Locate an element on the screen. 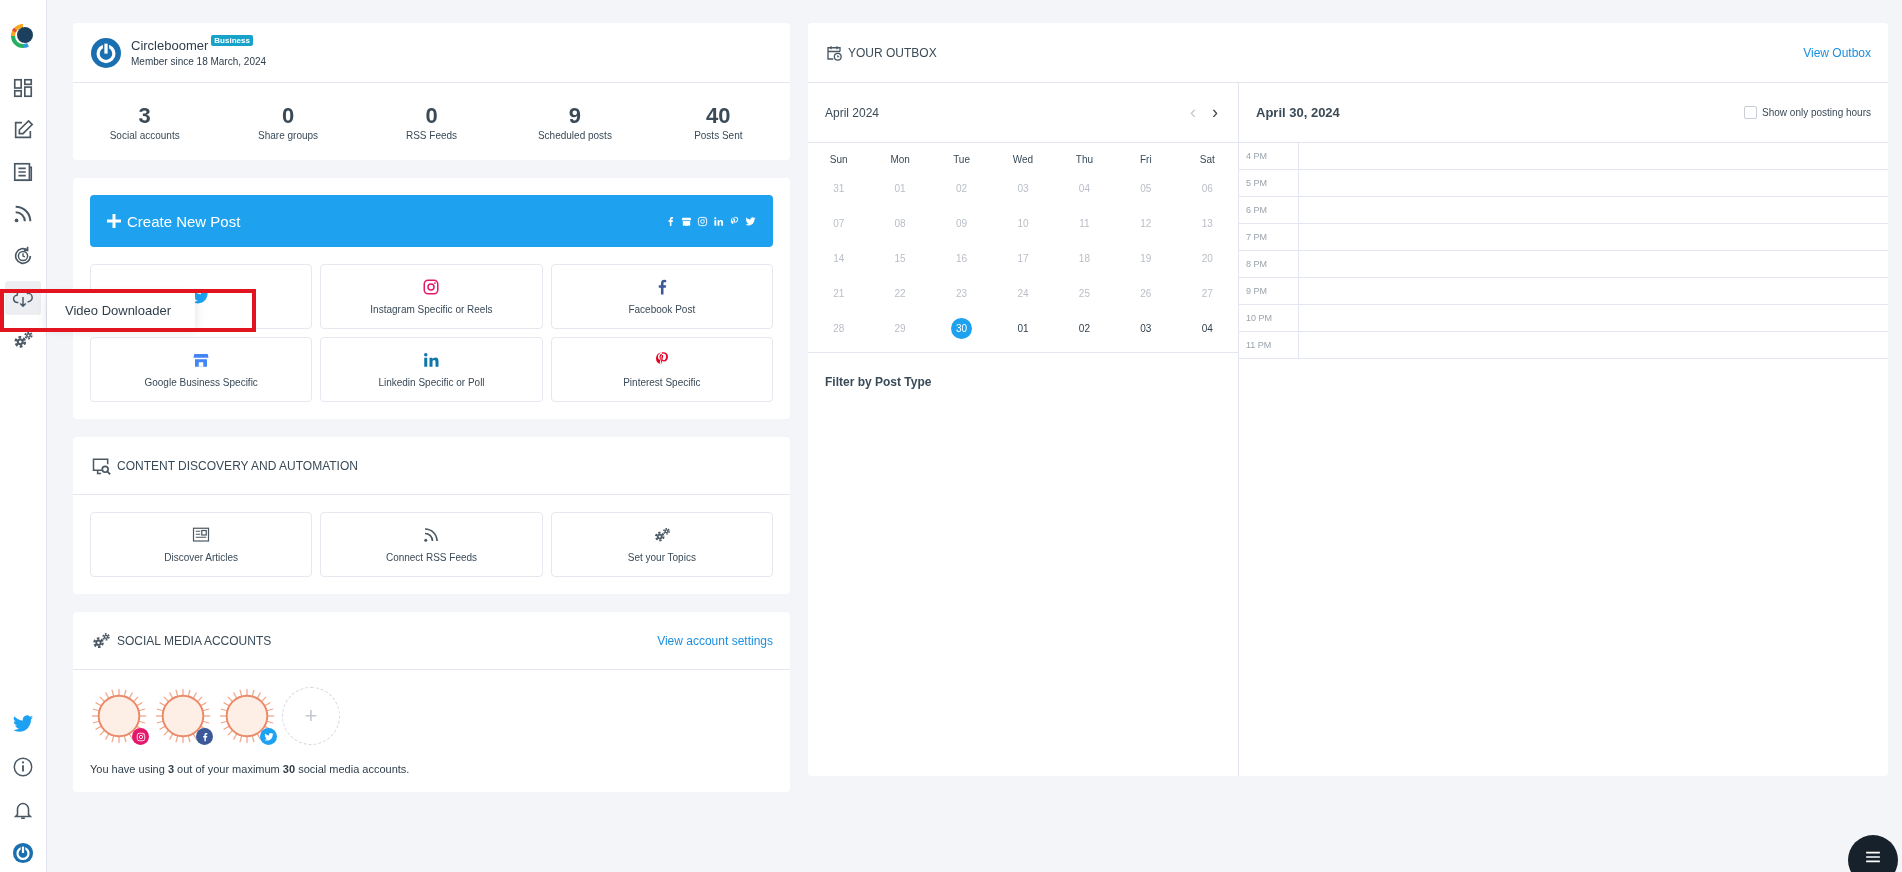 This screenshot has width=1902, height=872. discovery-tile: Connect RSS Feeds is located at coordinates (431, 544).